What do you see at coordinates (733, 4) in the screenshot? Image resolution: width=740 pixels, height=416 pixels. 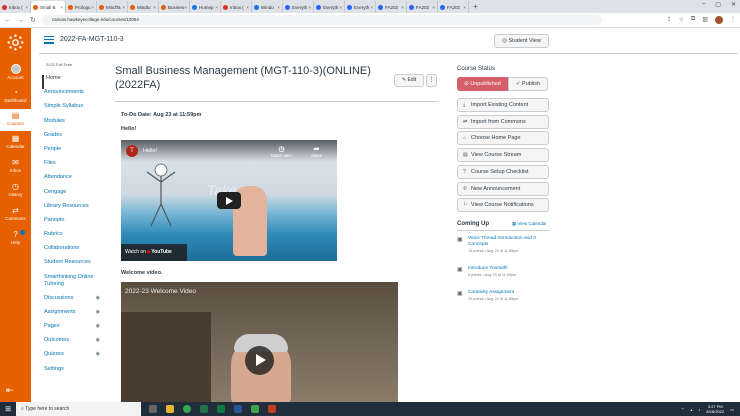 I see `close-window-icon: ✕` at bounding box center [733, 4].